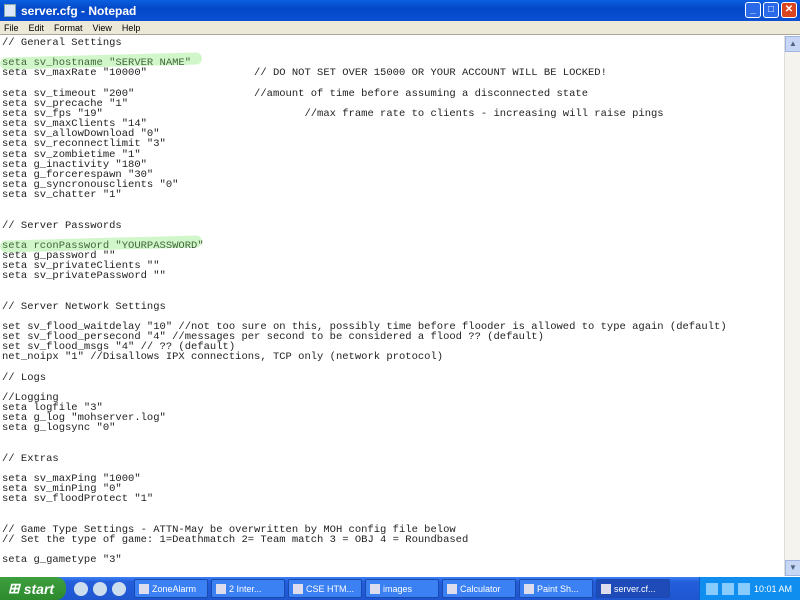 The height and width of the screenshot is (600, 800). Describe the element at coordinates (62, 195) in the screenshot. I see `text-line: seta sv_chatter "1"` at that location.